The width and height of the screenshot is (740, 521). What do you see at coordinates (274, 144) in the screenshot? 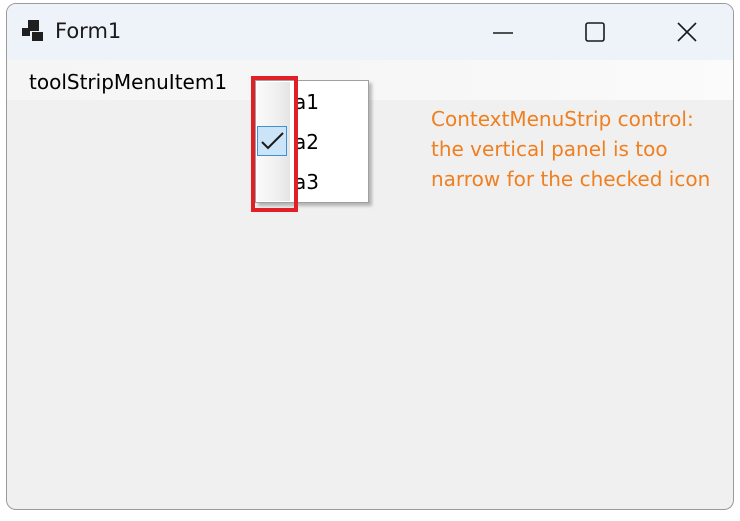
I see `highlight-box` at bounding box center [274, 144].